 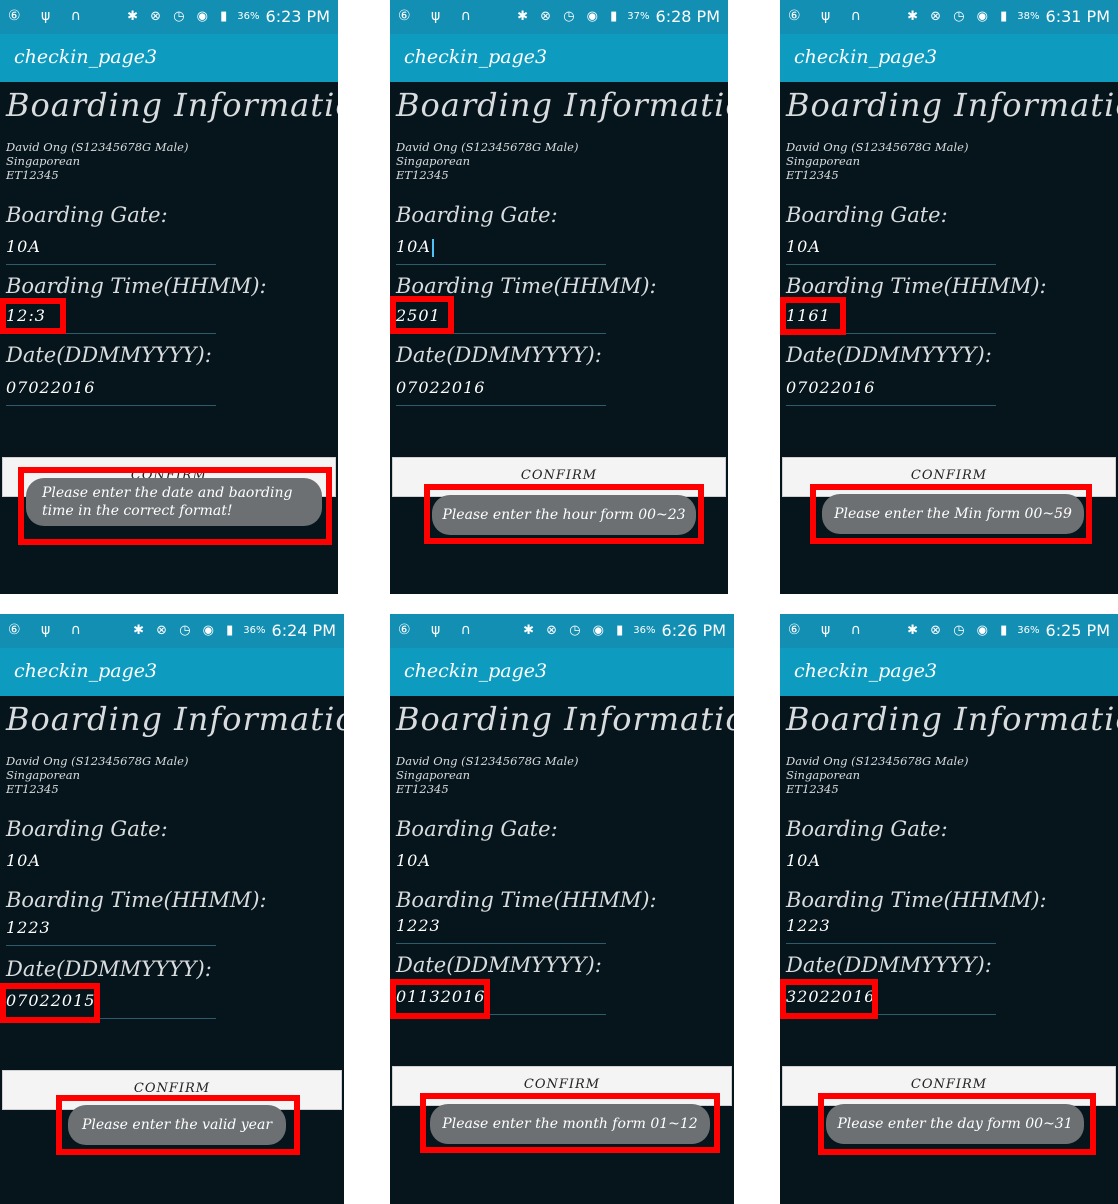 I want to click on status-right: ✱ ⊗ ◷ ◉ ▮ 36% 6:23 PM, so click(x=228, y=16).